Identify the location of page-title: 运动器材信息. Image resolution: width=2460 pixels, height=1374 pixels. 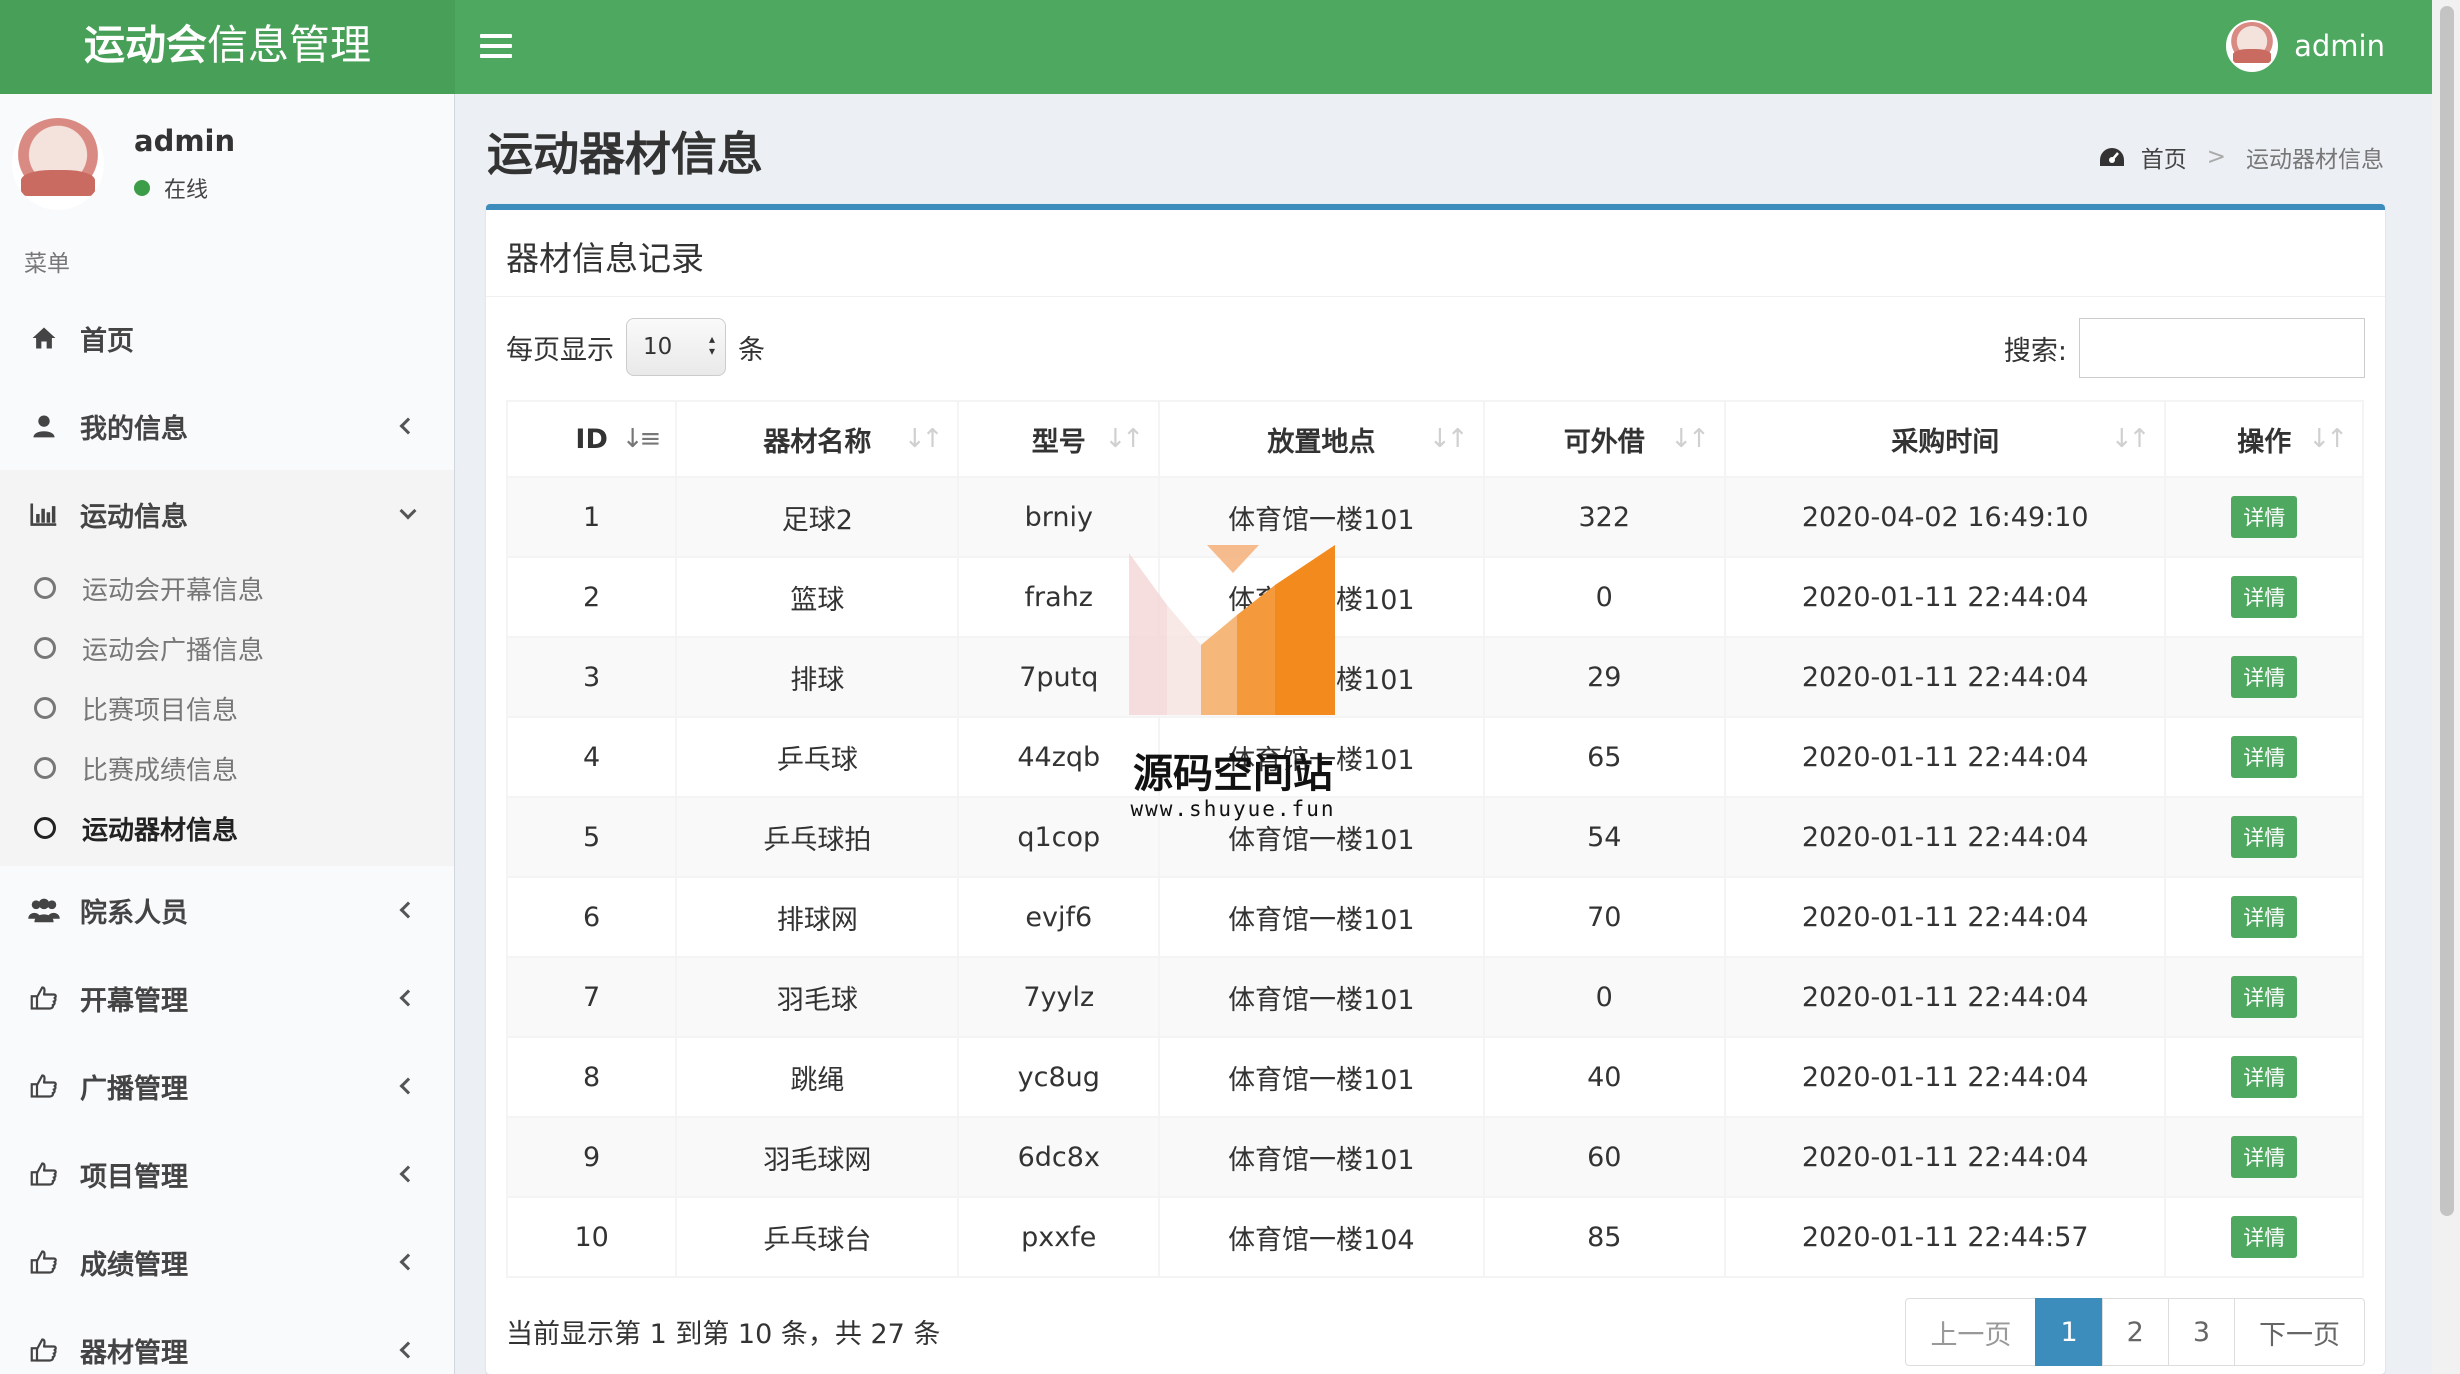
(625, 154).